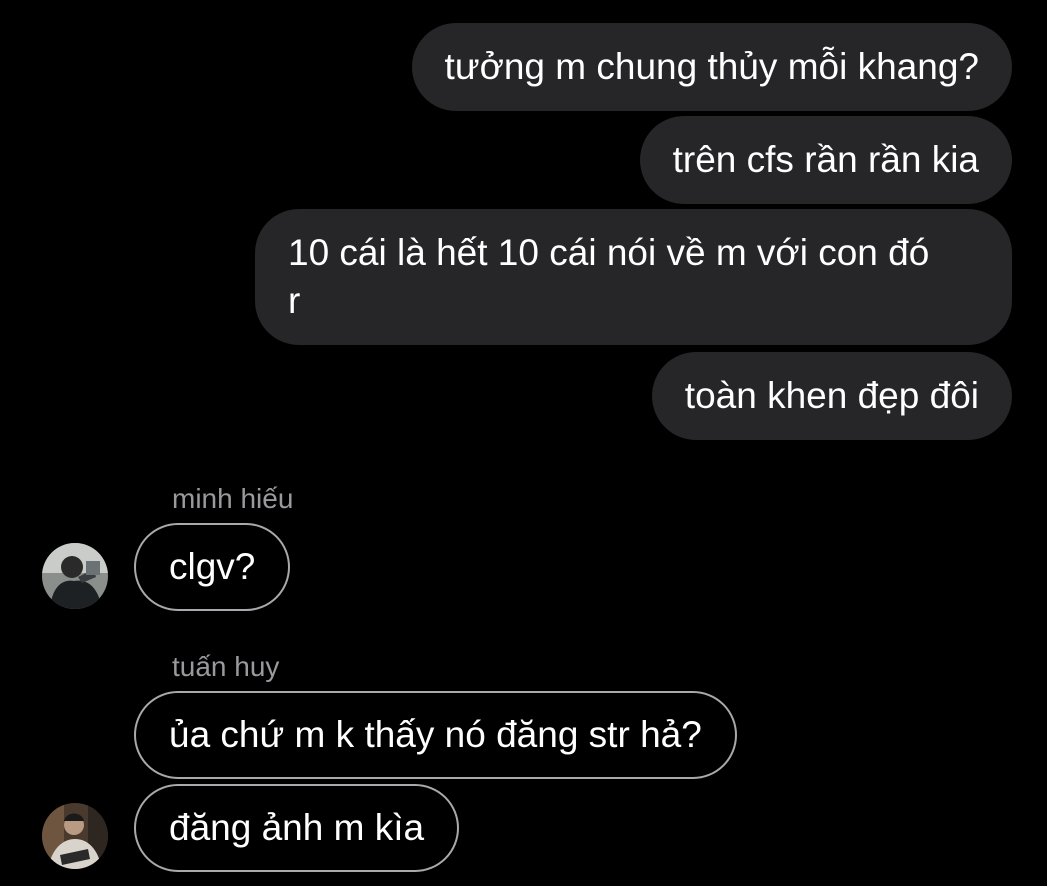  I want to click on incoming-message: đăng ảnh m kìa, so click(297, 828).